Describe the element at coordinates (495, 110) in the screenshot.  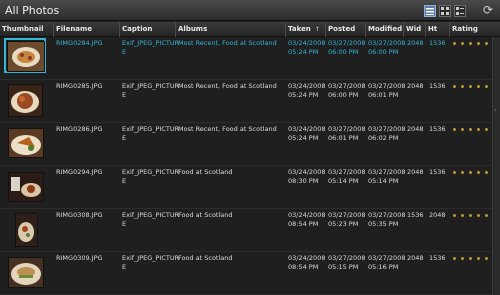
I see `scroll-handle-icon: ›` at that location.